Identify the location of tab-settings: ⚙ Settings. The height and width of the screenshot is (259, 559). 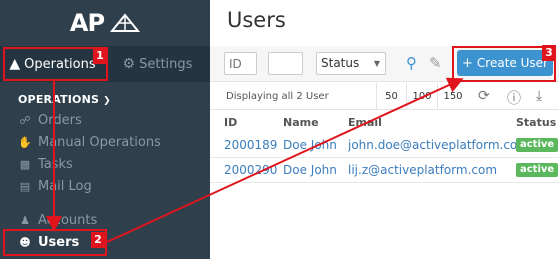
(157, 64).